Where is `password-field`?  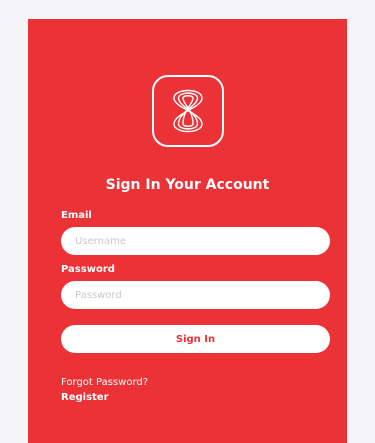 password-field is located at coordinates (195, 295).